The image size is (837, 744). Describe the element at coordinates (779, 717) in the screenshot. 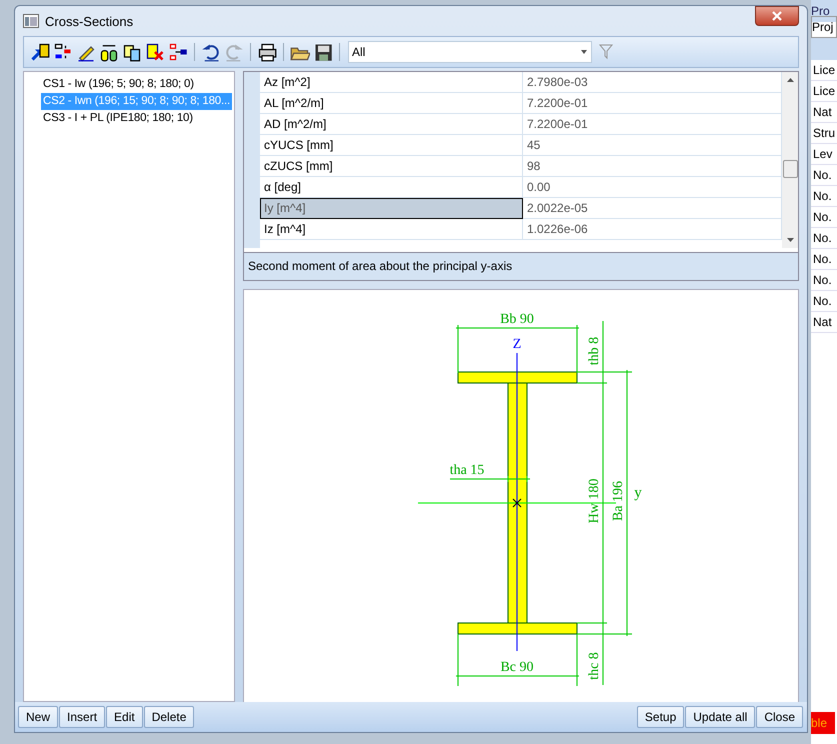

I see `dialog-button: Close` at that location.